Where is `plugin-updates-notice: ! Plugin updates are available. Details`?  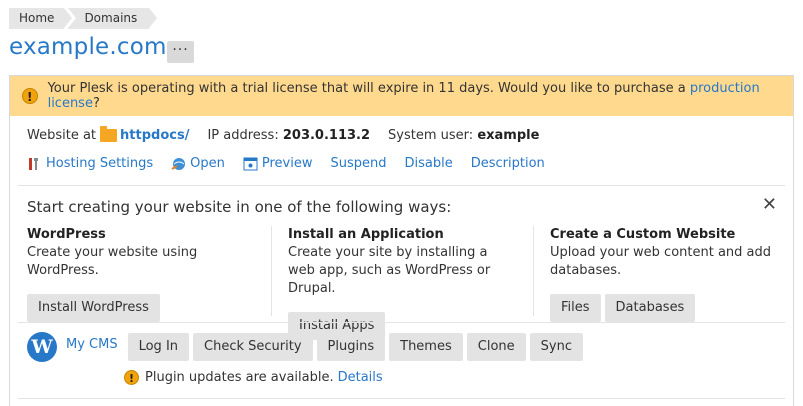 plugin-updates-notice: ! Plugin updates are available. Details is located at coordinates (253, 377).